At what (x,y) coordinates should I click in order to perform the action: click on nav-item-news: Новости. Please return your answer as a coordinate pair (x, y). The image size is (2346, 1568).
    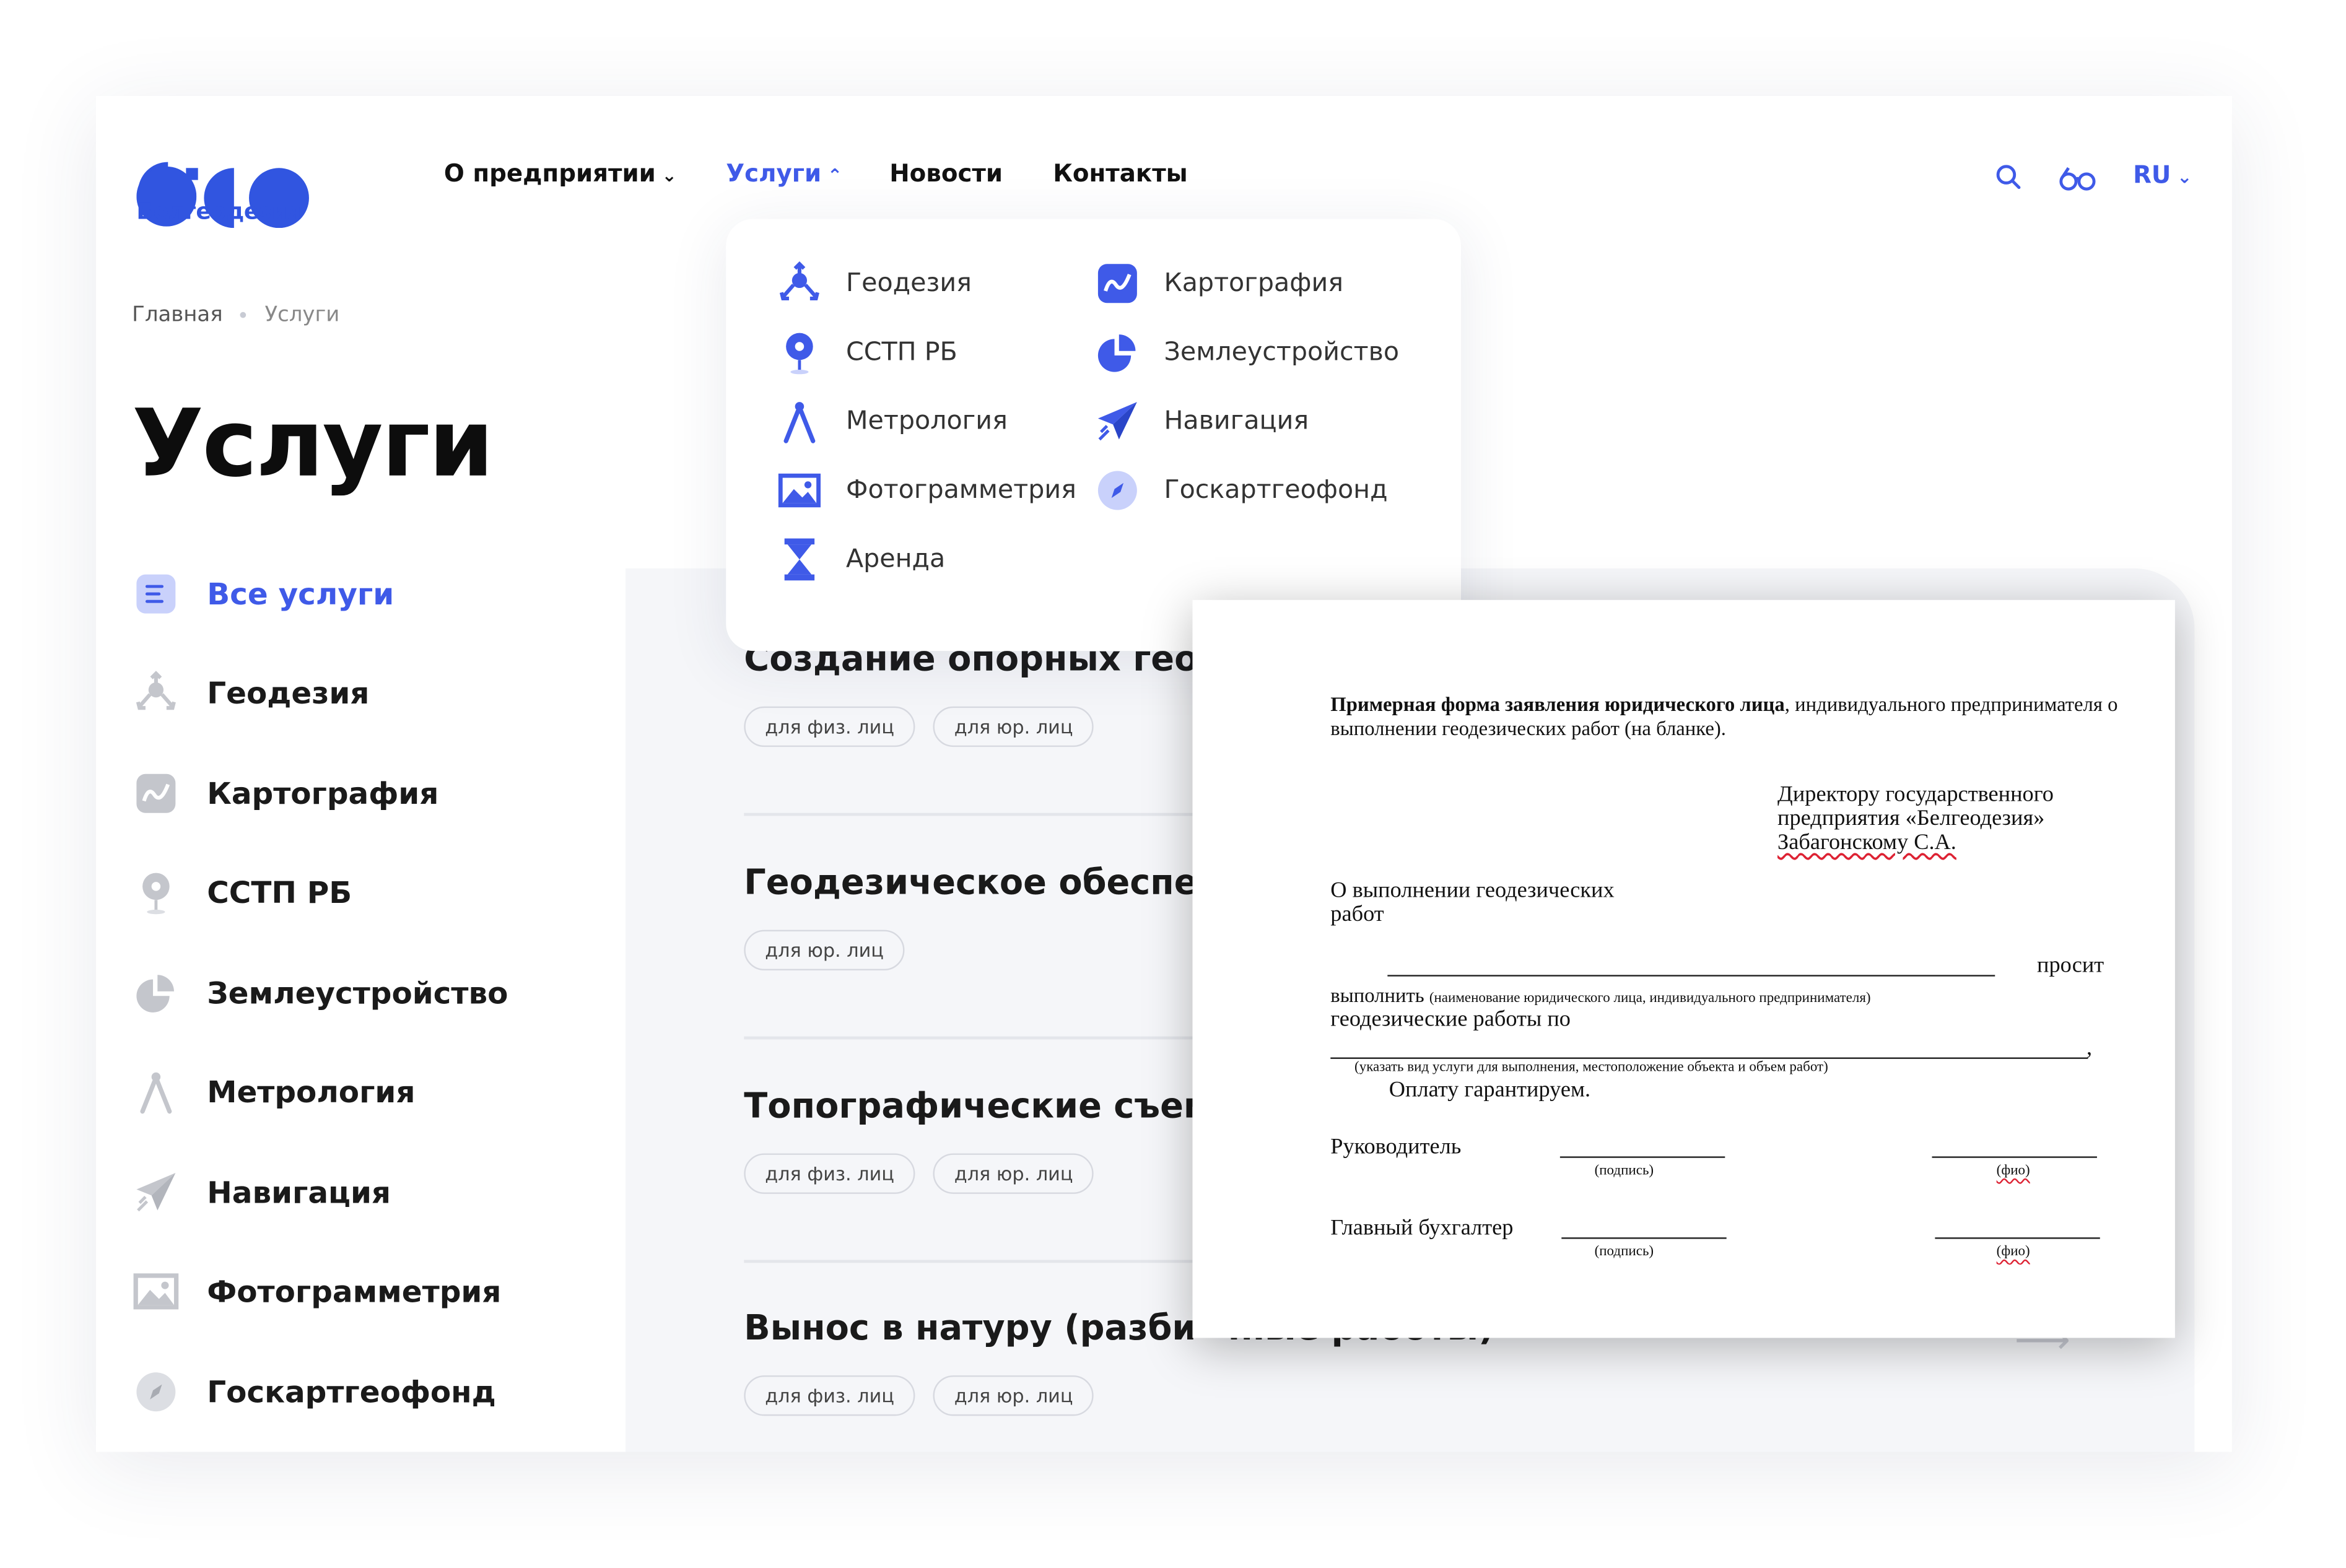
    Looking at the image, I should click on (946, 173).